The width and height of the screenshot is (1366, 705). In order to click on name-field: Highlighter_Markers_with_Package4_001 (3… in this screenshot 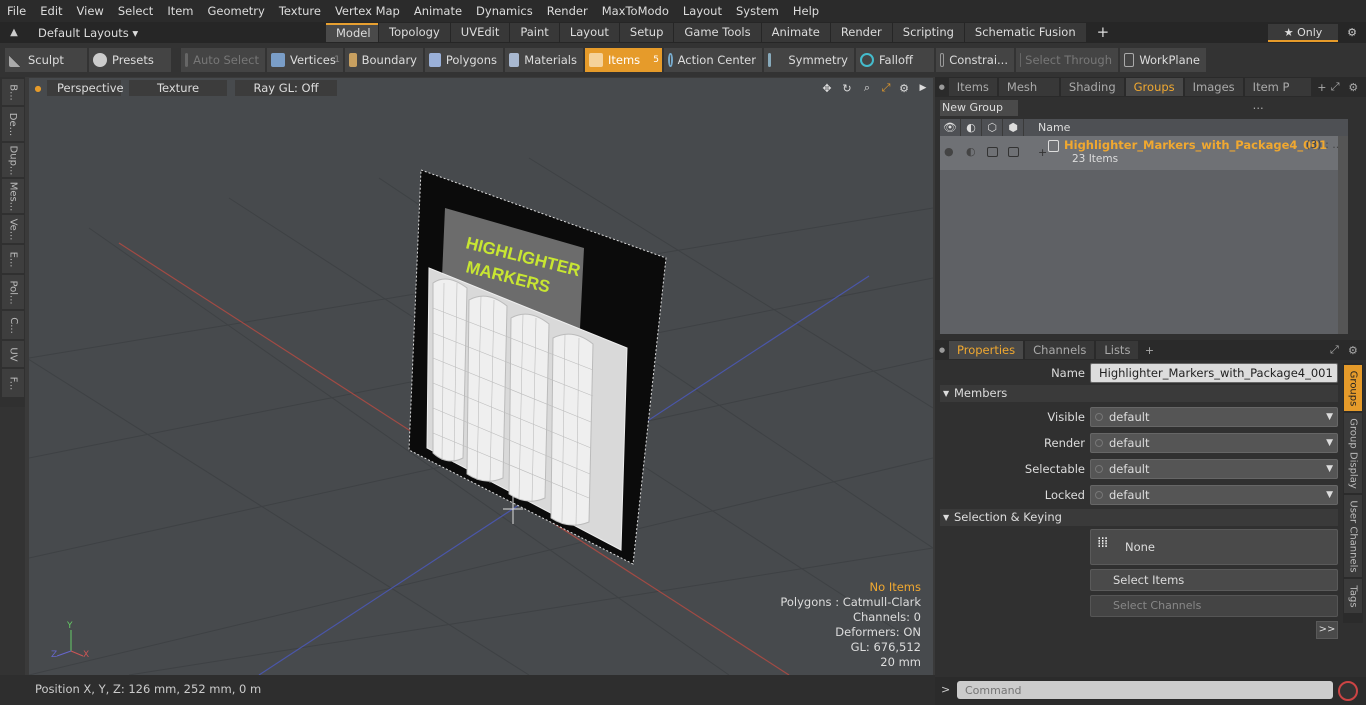, I will do `click(1214, 380)`.